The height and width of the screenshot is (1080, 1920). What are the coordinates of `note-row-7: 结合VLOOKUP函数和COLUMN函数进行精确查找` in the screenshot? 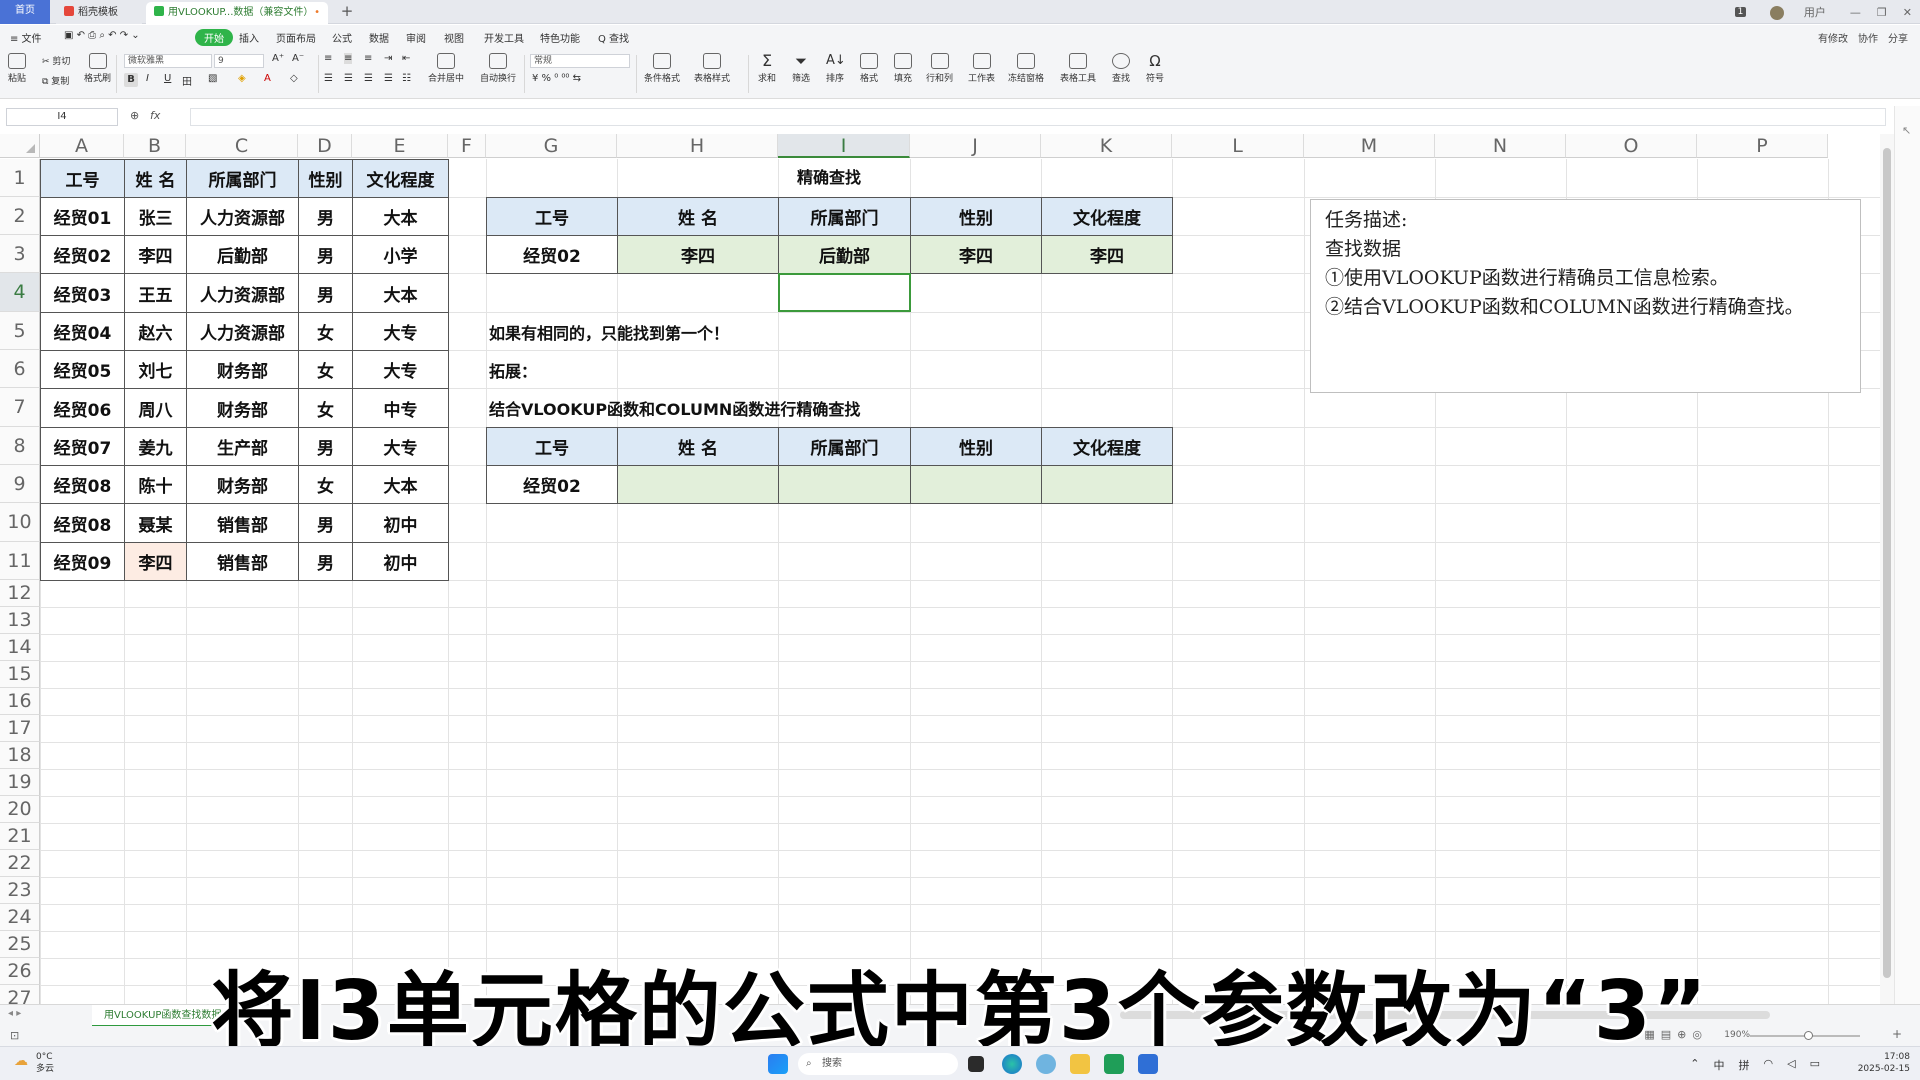 It's located at (674, 408).